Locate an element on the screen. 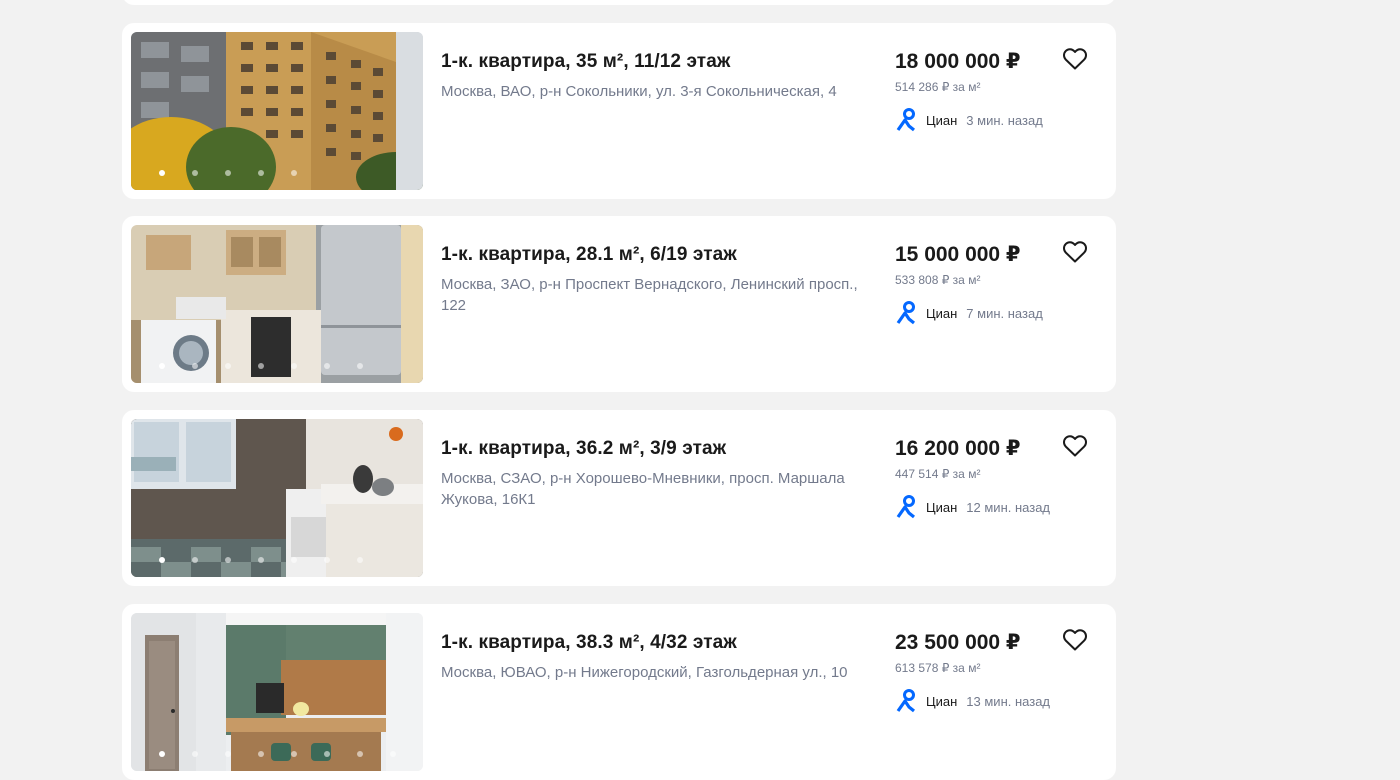 Image resolution: width=1400 pixels, height=780 pixels. listing-title: 1-к. квартира, 35 м², 11/12 этаж is located at coordinates (656, 62).